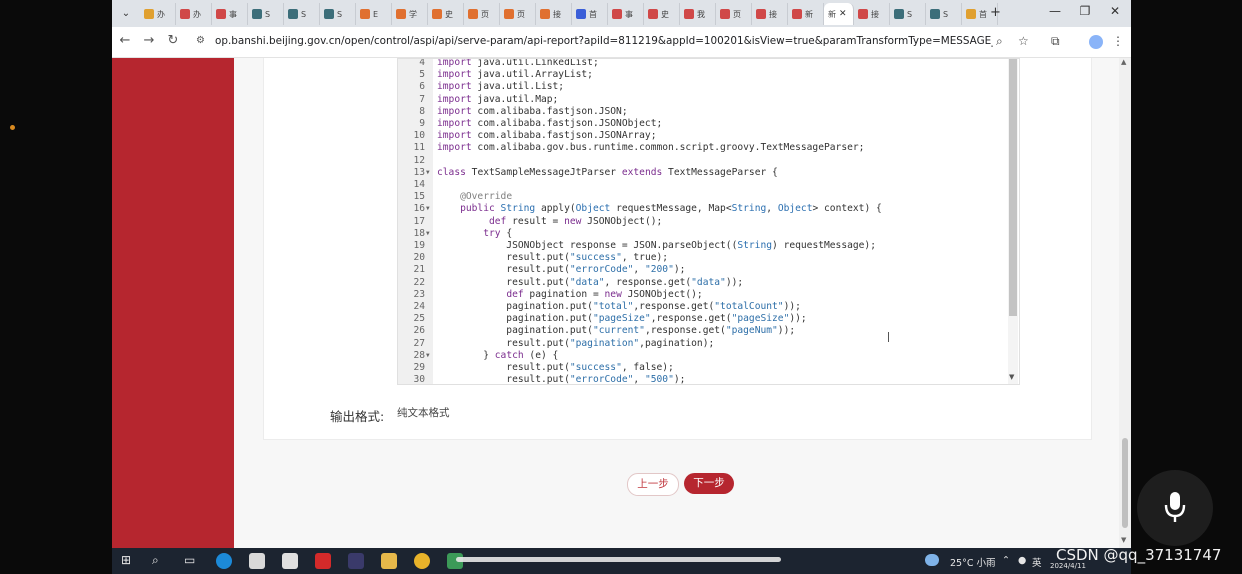 The height and width of the screenshot is (574, 1242). I want to click on code-line: 12, so click(708, 161).